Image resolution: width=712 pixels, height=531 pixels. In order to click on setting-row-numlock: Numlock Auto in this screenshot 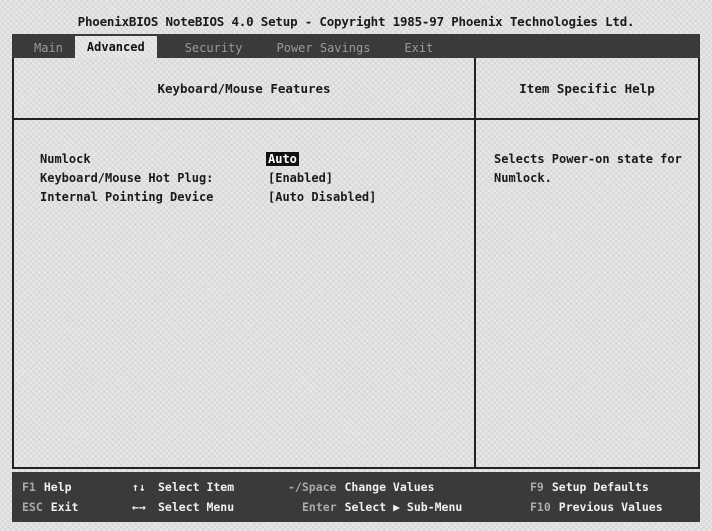, I will do `click(250, 161)`.